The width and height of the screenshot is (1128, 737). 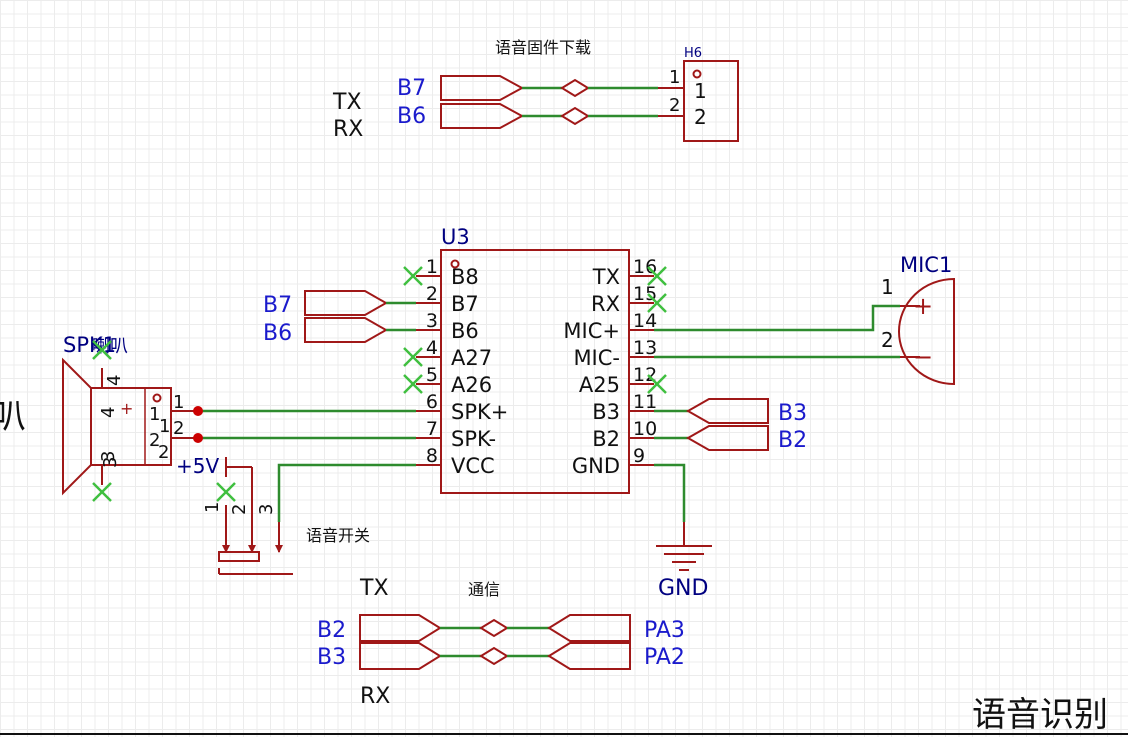 What do you see at coordinates (465, 304) in the screenshot?
I see `u3-pin-name-b7: B7` at bounding box center [465, 304].